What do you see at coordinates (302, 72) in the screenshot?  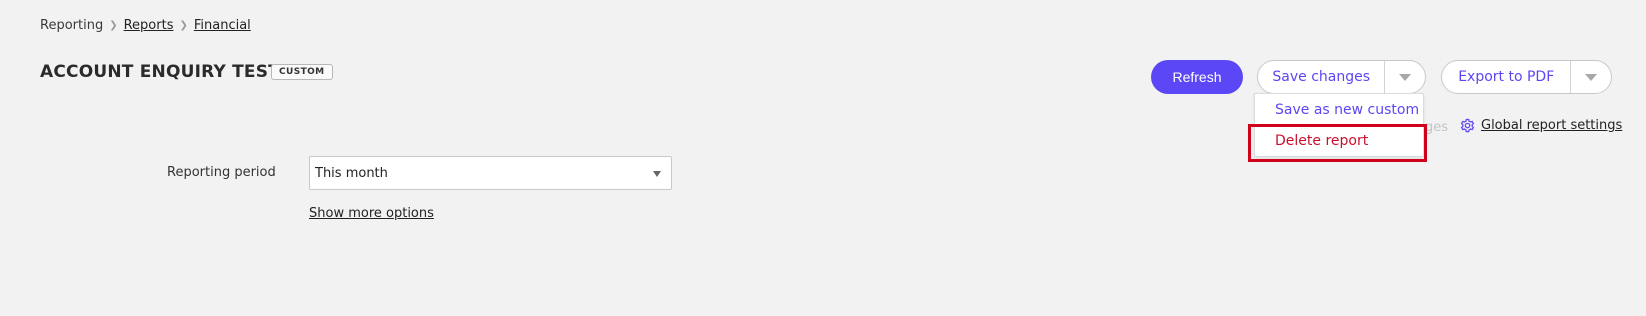 I see `custom-badge: CUSTOM` at bounding box center [302, 72].